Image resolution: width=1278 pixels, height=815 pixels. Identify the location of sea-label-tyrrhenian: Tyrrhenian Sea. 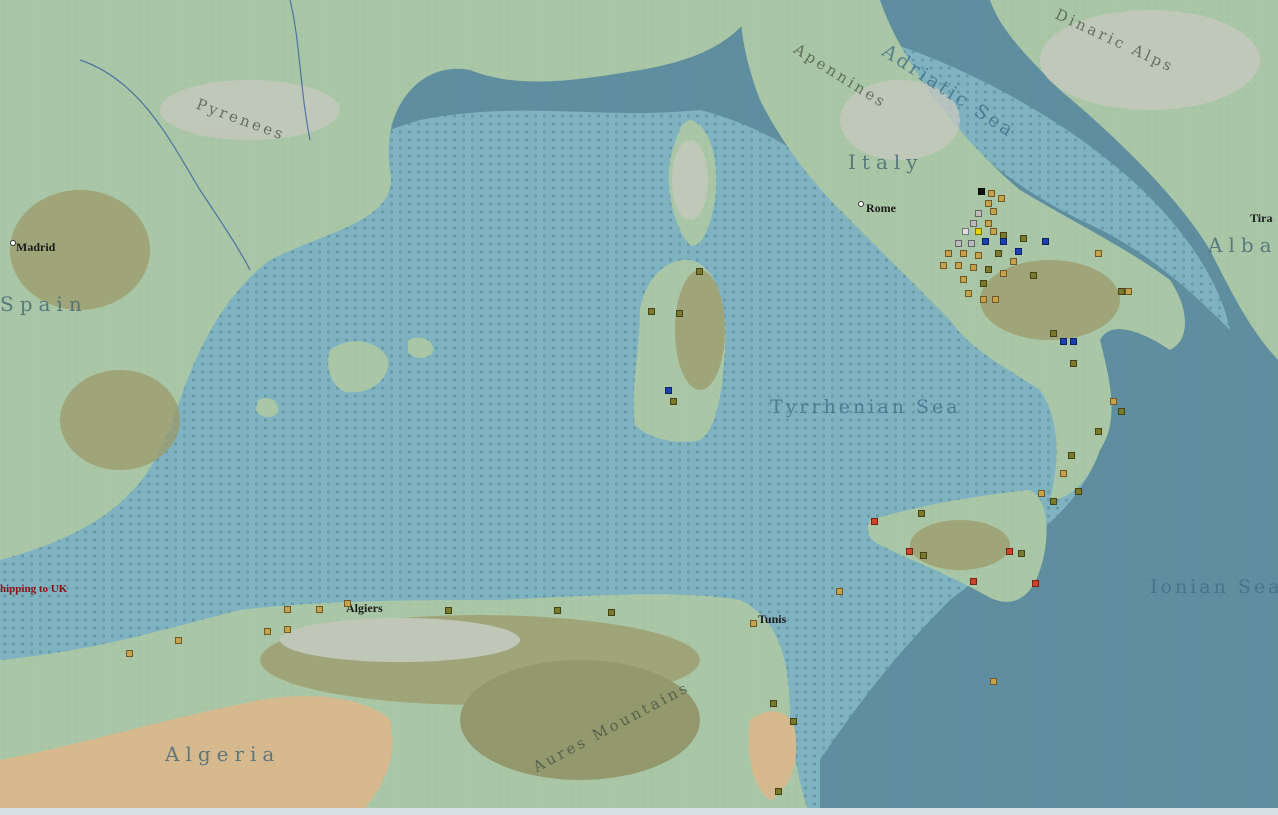
(865, 407).